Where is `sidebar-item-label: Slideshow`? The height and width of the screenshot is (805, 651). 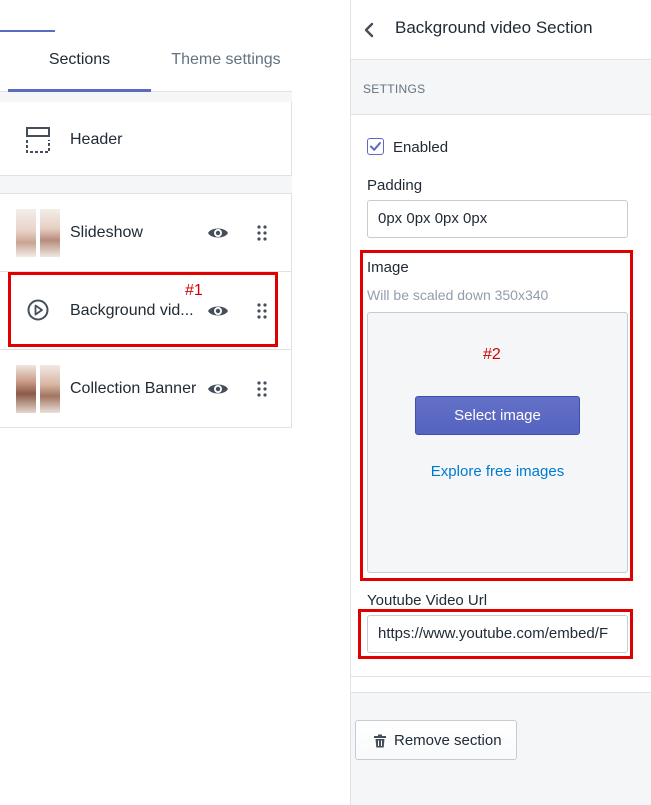 sidebar-item-label: Slideshow is located at coordinates (106, 232).